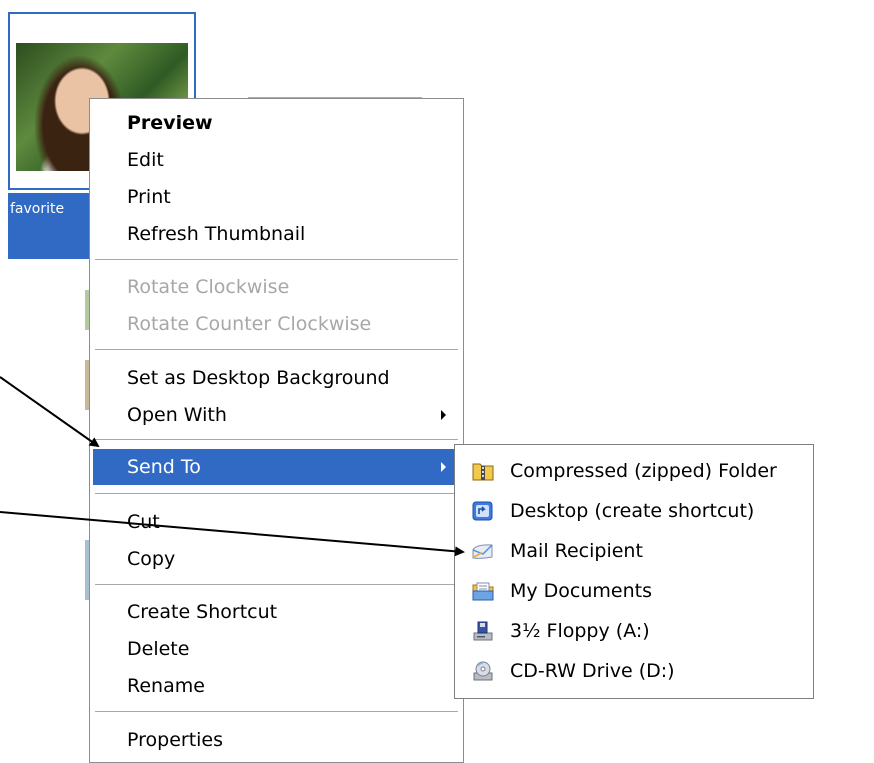  What do you see at coordinates (580, 631) in the screenshot?
I see `submenu-item-label: 3½ Floppy (A:)` at bounding box center [580, 631].